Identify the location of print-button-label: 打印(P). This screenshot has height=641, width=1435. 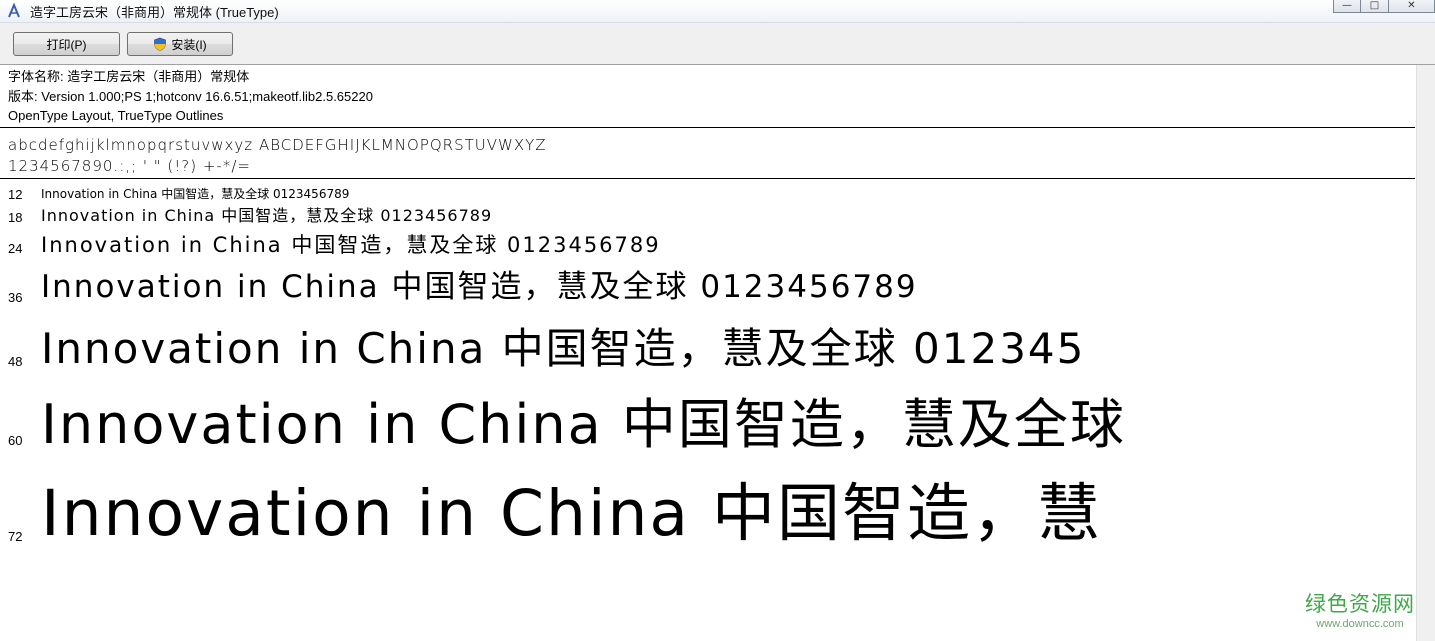
(66, 44).